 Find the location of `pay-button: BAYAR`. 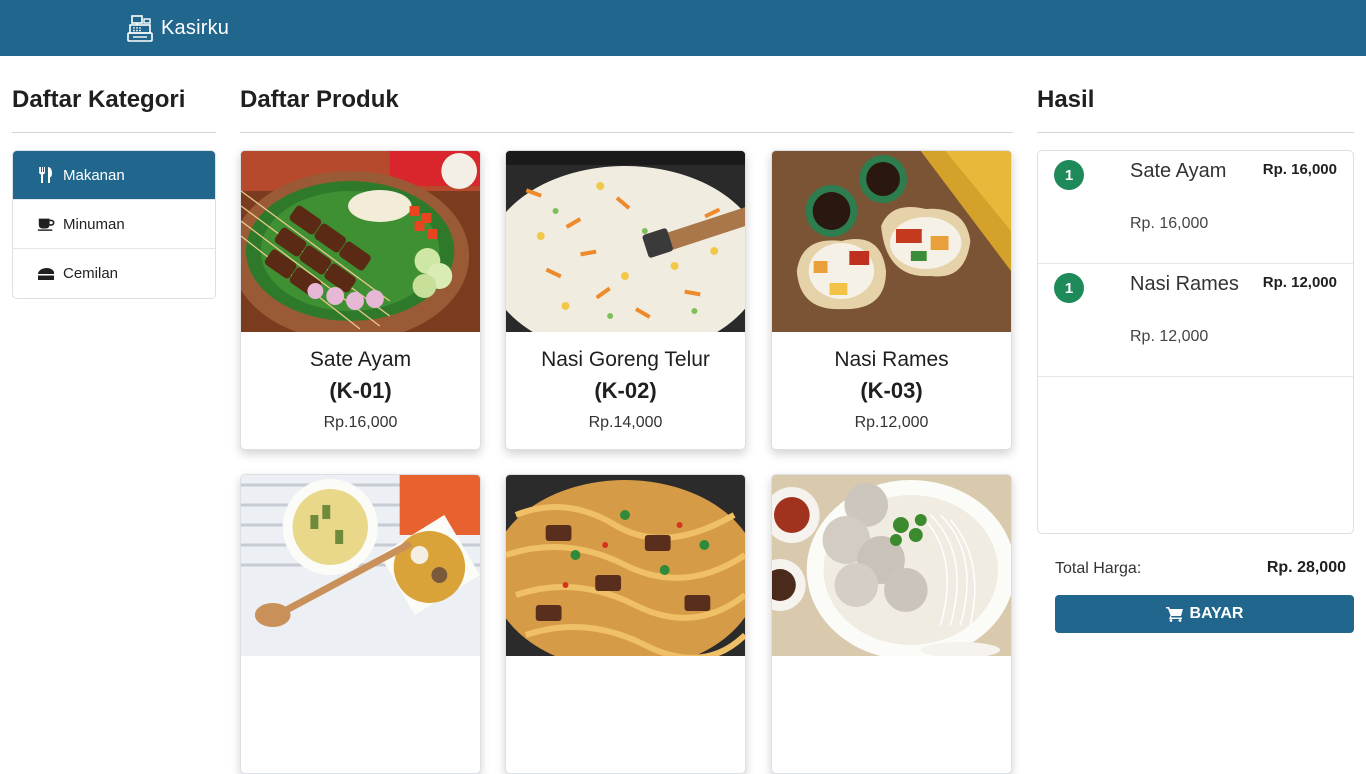

pay-button: BAYAR is located at coordinates (1204, 614).